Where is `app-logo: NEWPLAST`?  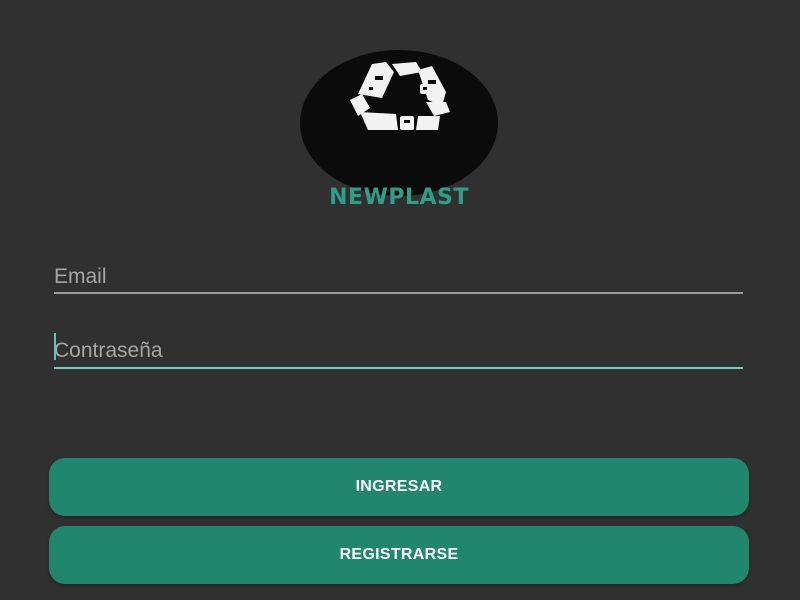 app-logo: NEWPLAST is located at coordinates (399, 129).